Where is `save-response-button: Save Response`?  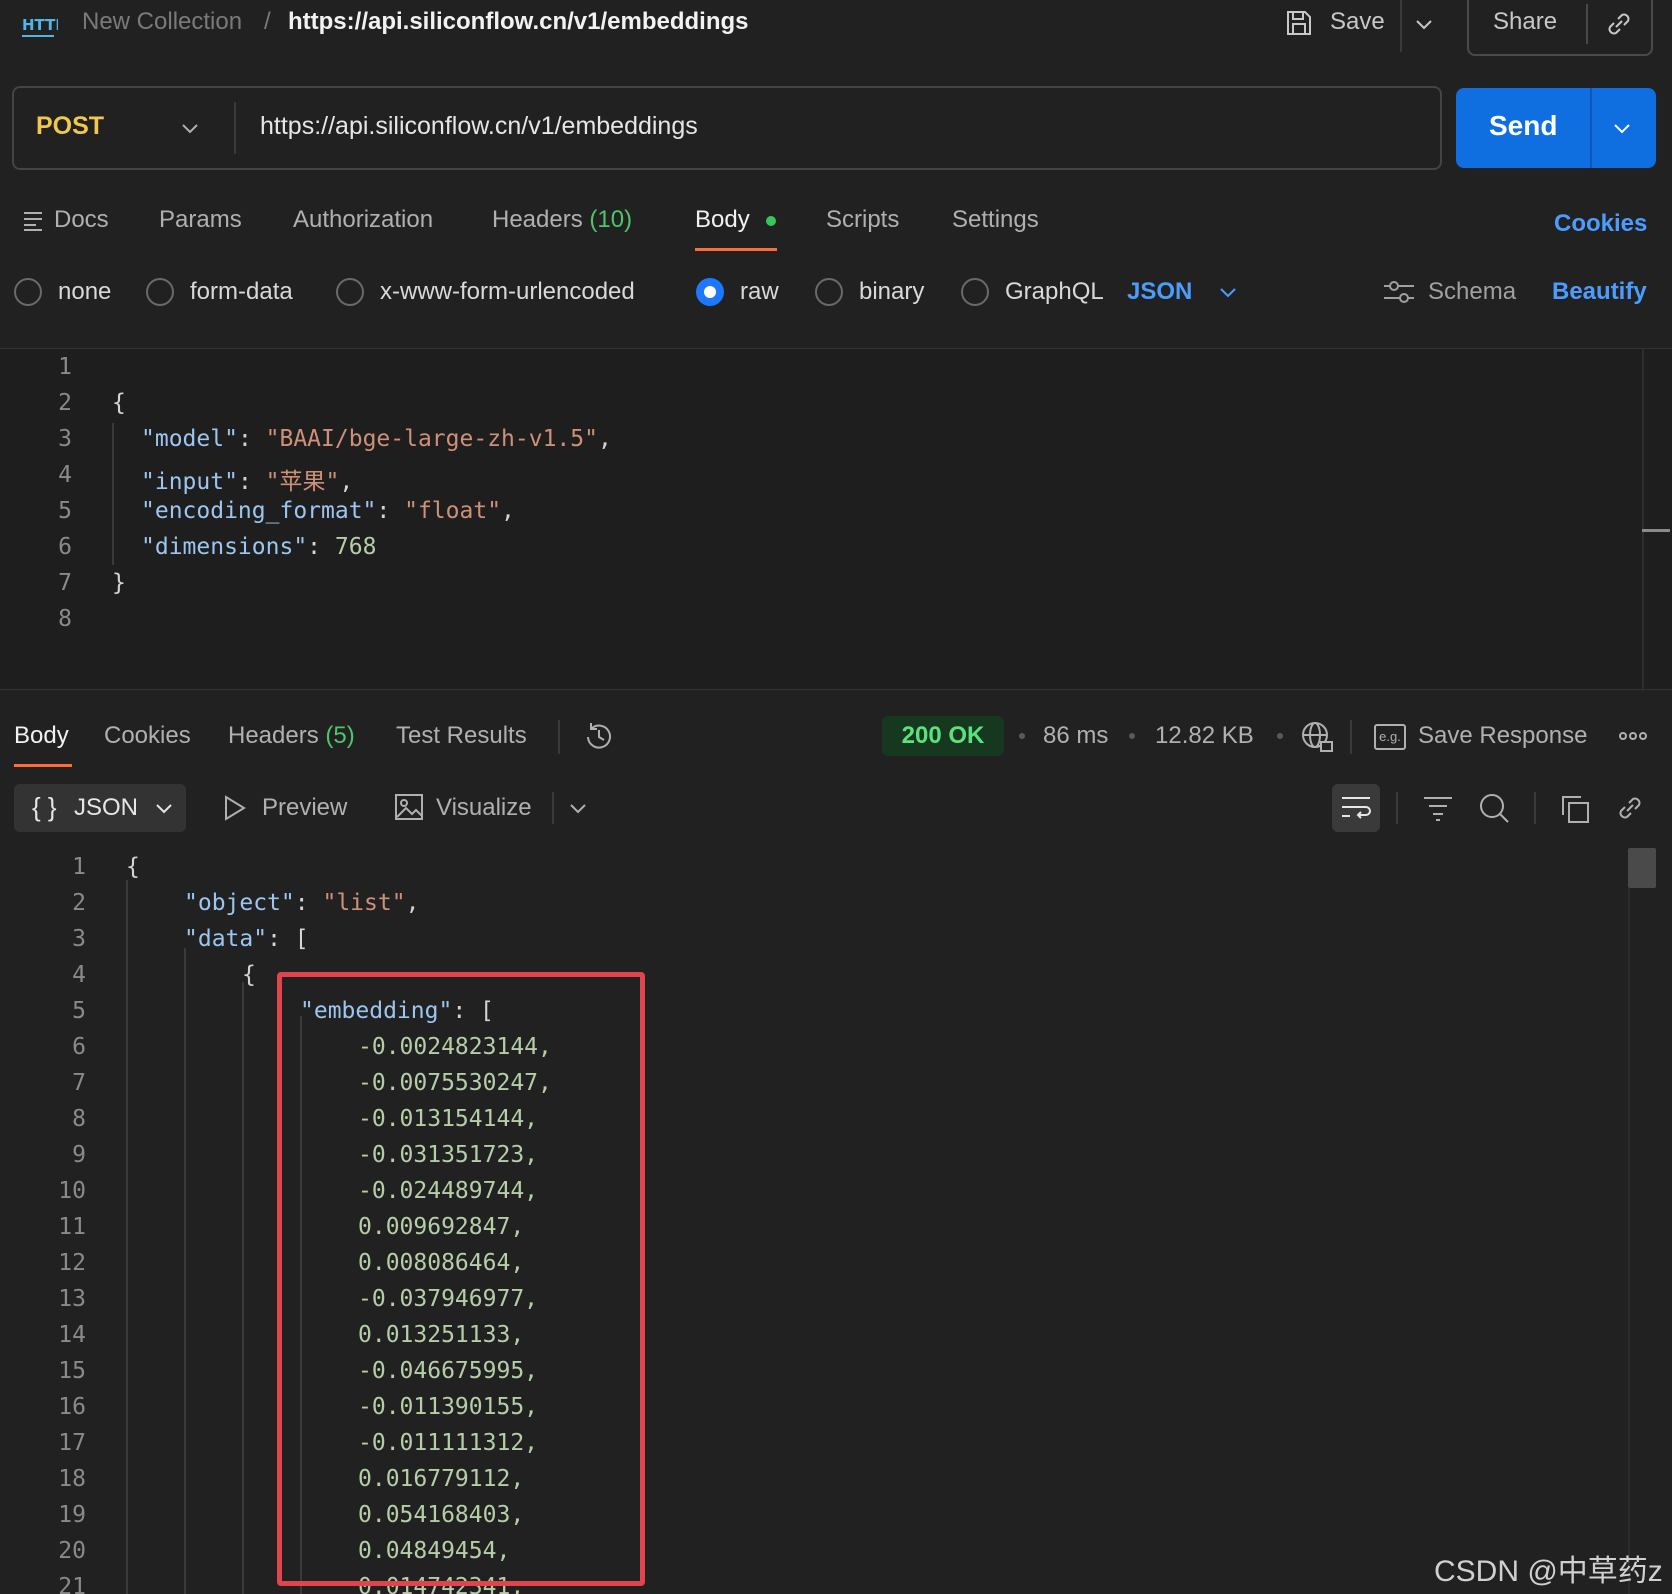
save-response-button: Save Response is located at coordinates (1502, 736).